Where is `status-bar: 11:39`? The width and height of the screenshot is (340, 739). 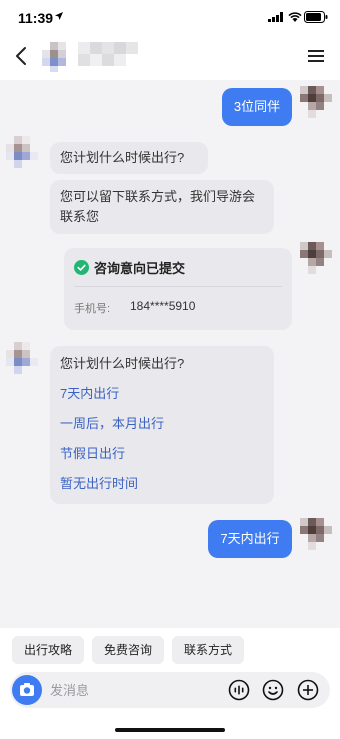
status-bar: 11:39 is located at coordinates (170, 17).